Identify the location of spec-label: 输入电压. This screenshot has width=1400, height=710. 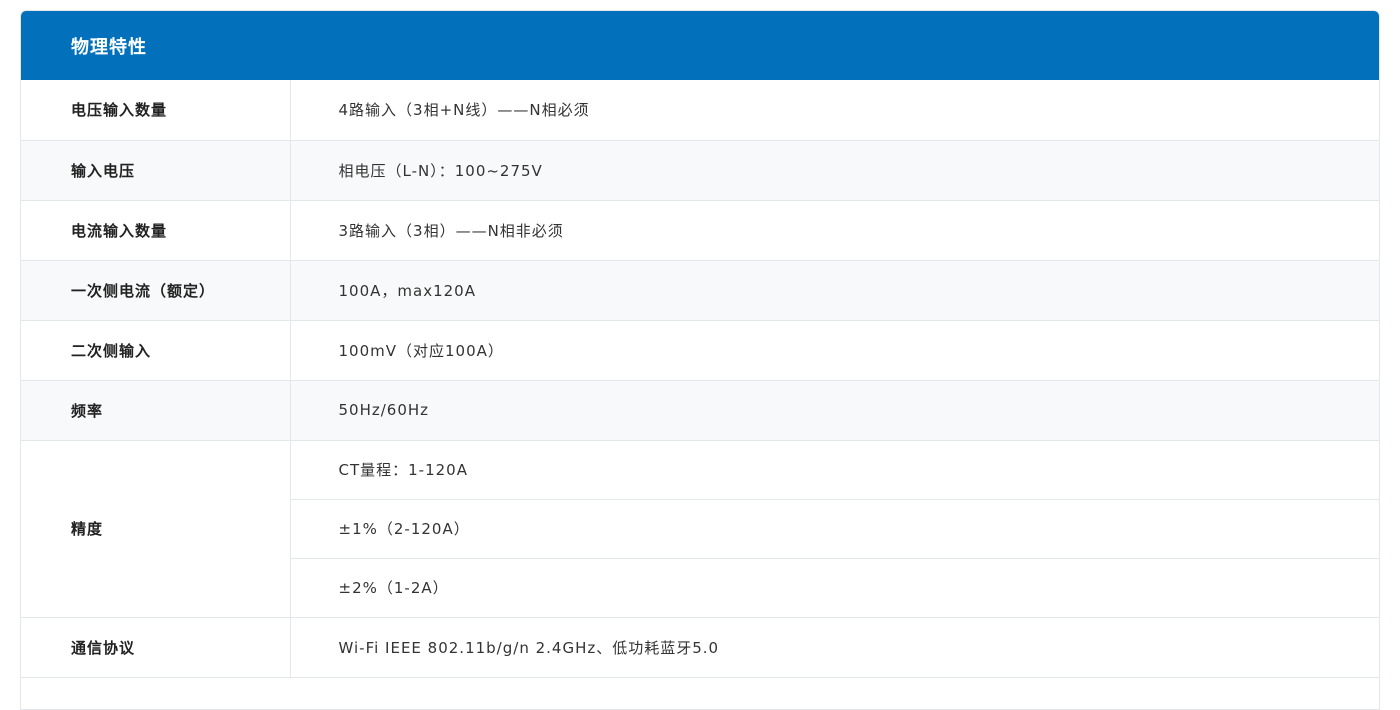
(156, 170).